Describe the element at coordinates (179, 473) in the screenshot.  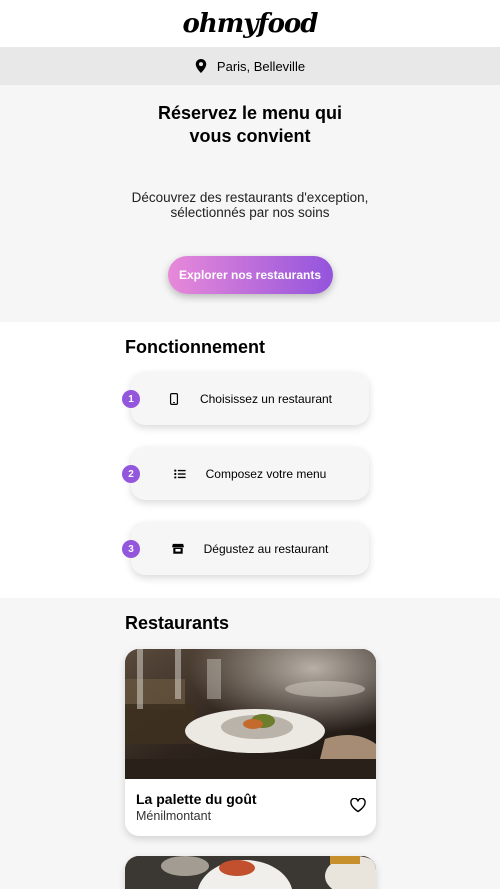
I see `list-icon` at that location.